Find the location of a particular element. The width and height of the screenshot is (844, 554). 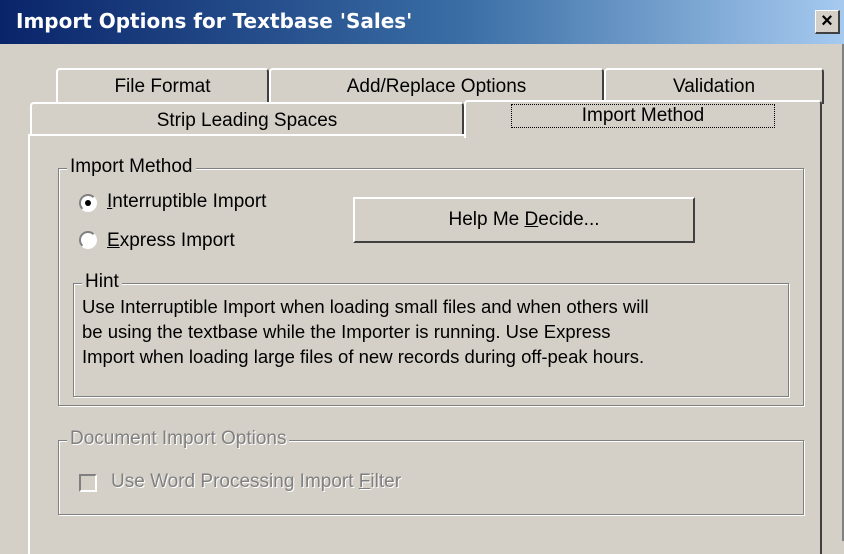

express-import-label: Express Import is located at coordinates (171, 241).